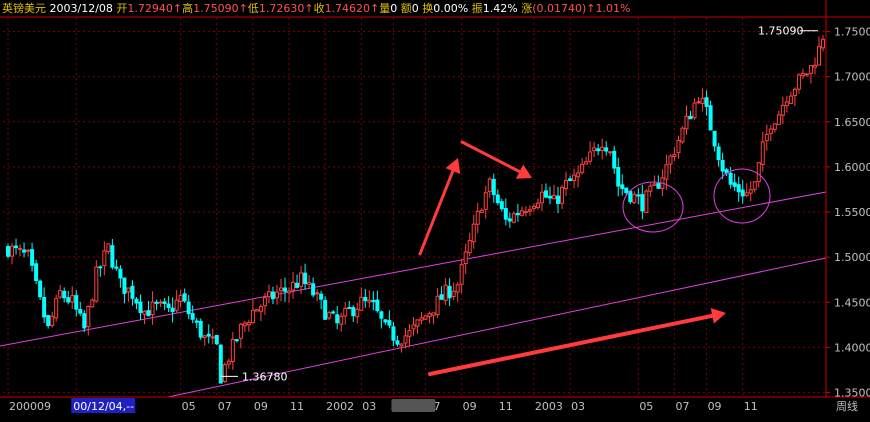 The image size is (870, 422). What do you see at coordinates (286, 8) in the screenshot?
I see `info-low-value: 1.72630↑` at bounding box center [286, 8].